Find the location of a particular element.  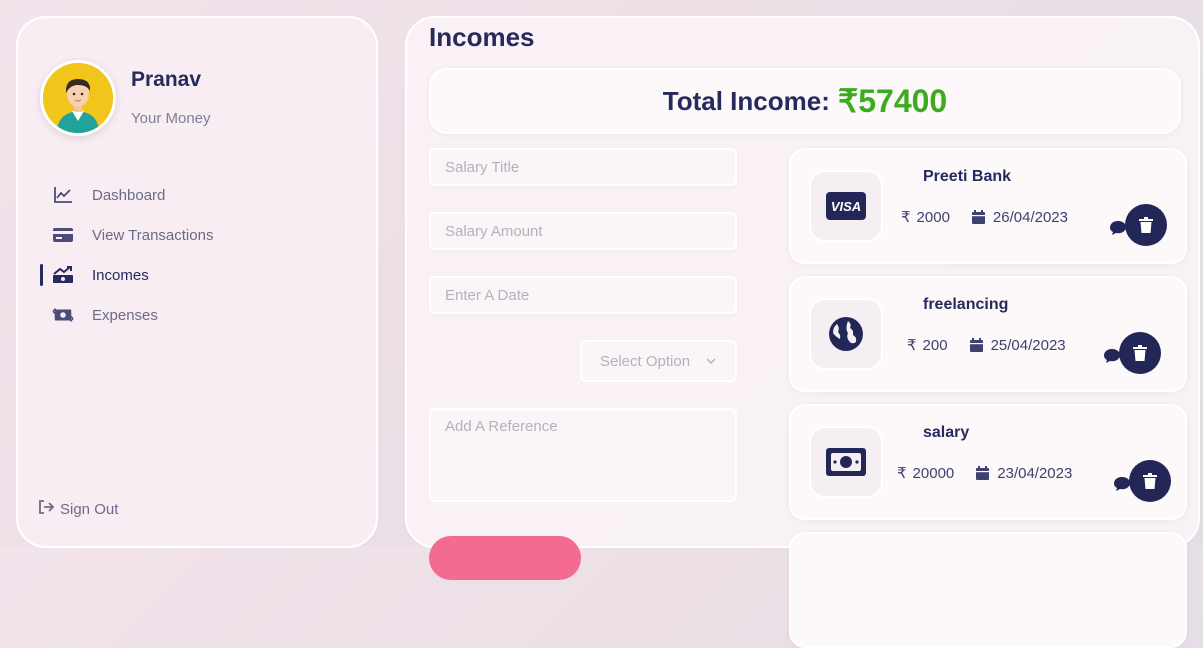

date-input is located at coordinates (583, 295).